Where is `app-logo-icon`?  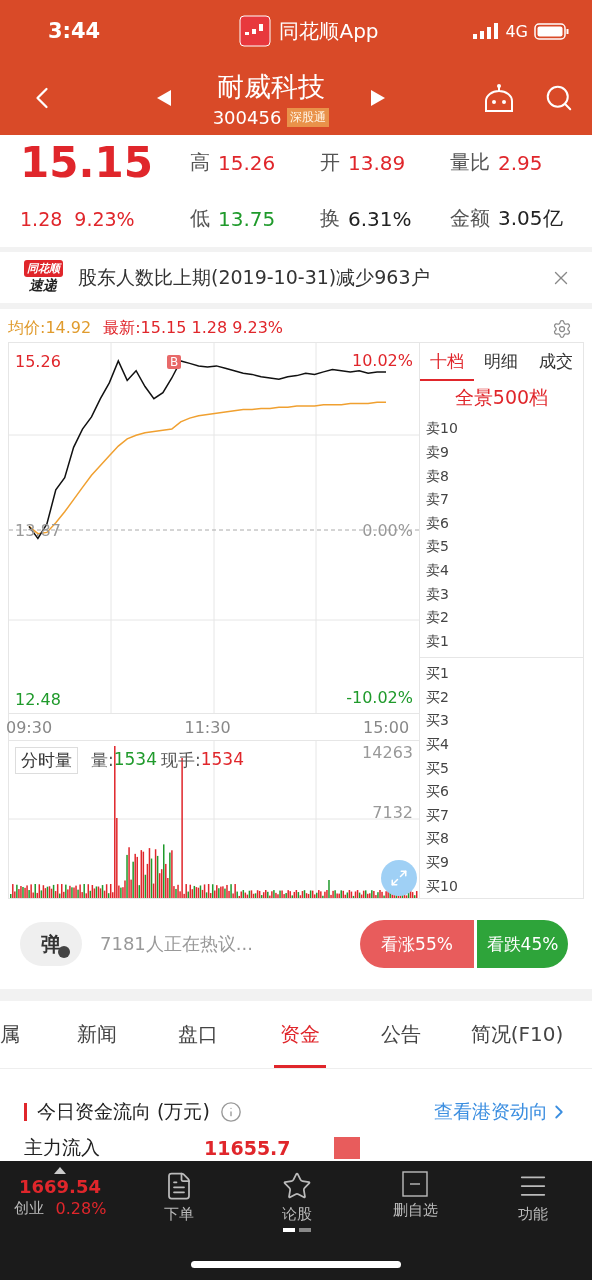 app-logo-icon is located at coordinates (255, 31).